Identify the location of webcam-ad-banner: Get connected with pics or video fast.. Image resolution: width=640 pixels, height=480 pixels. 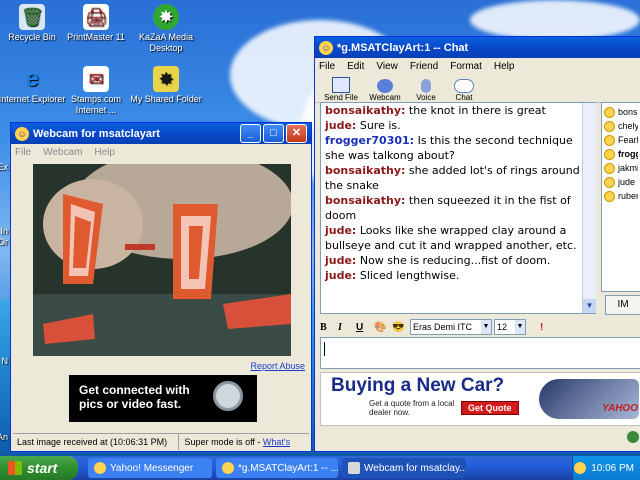
(163, 398).